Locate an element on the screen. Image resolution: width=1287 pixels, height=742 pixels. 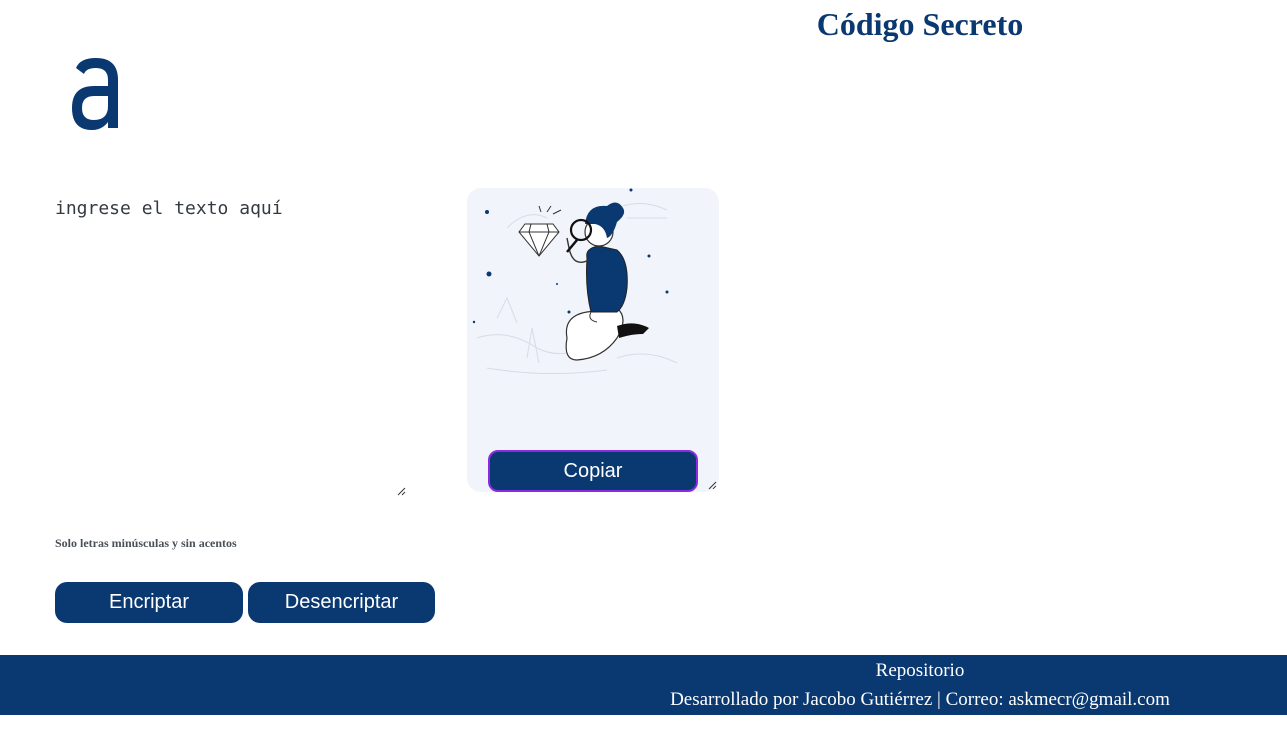
output-panel: Copiar is located at coordinates (593, 340).